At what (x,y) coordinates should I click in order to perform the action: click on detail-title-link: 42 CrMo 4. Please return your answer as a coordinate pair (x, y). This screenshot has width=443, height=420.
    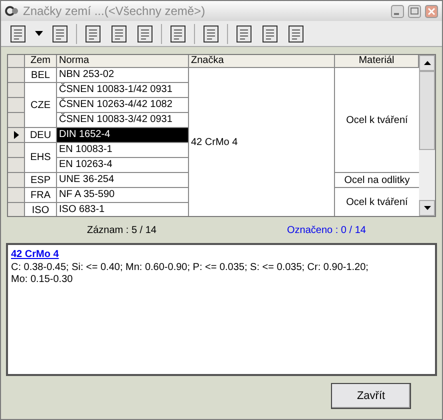
    Looking at the image, I should click on (221, 254).